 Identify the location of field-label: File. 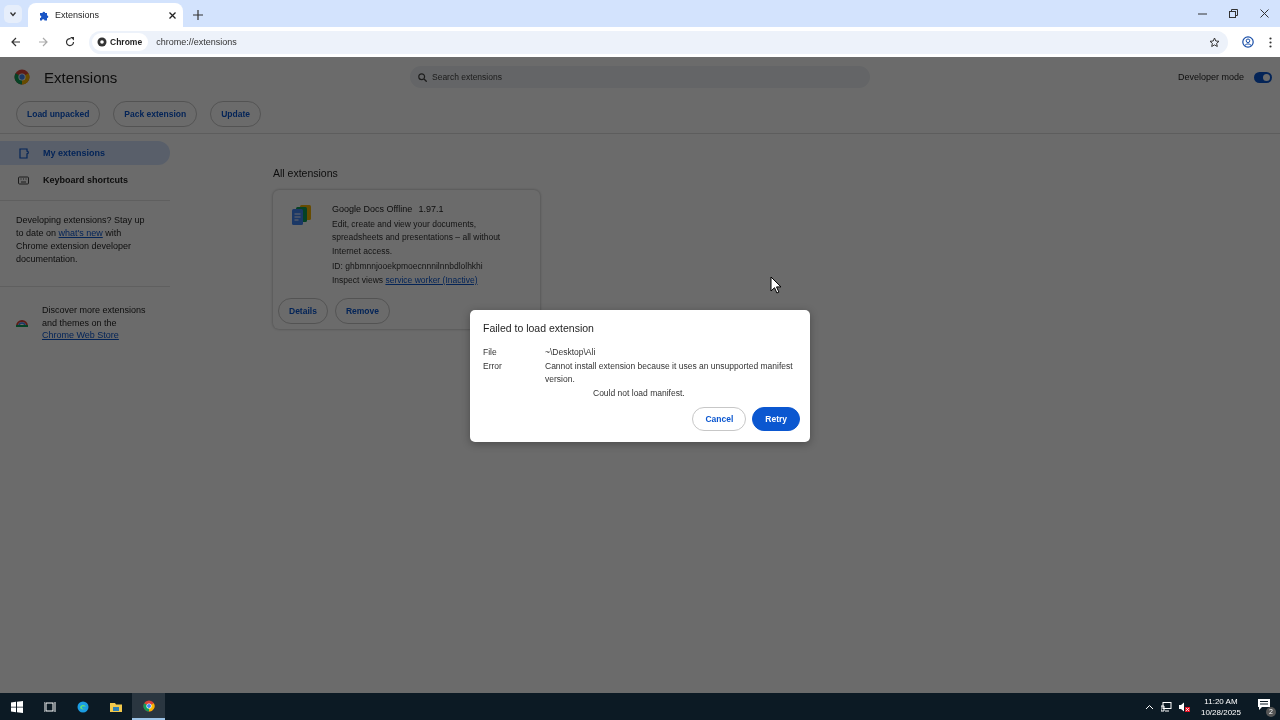
(490, 352).